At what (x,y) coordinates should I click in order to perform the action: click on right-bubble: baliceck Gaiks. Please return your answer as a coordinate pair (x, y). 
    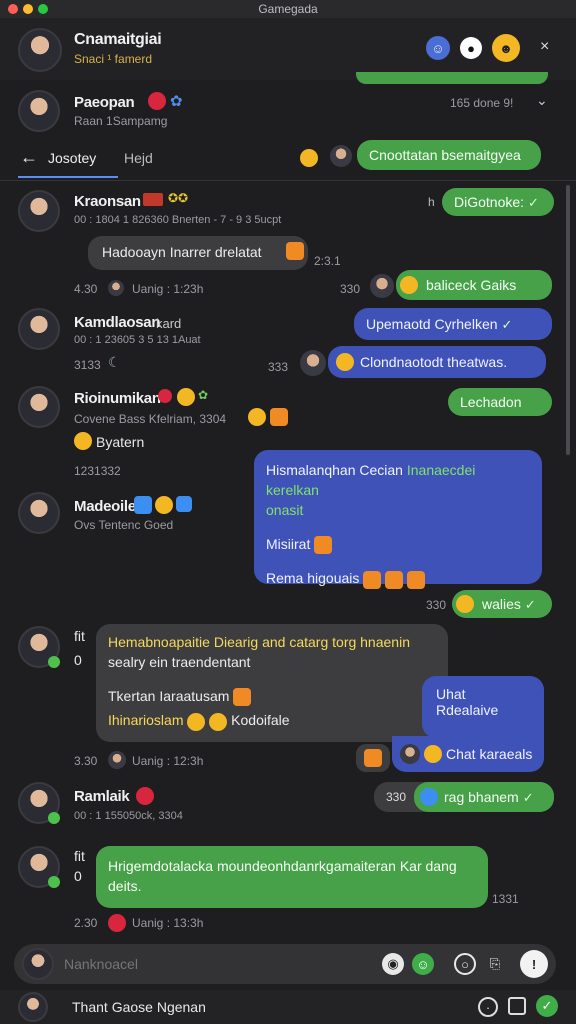
    Looking at the image, I should click on (474, 285).